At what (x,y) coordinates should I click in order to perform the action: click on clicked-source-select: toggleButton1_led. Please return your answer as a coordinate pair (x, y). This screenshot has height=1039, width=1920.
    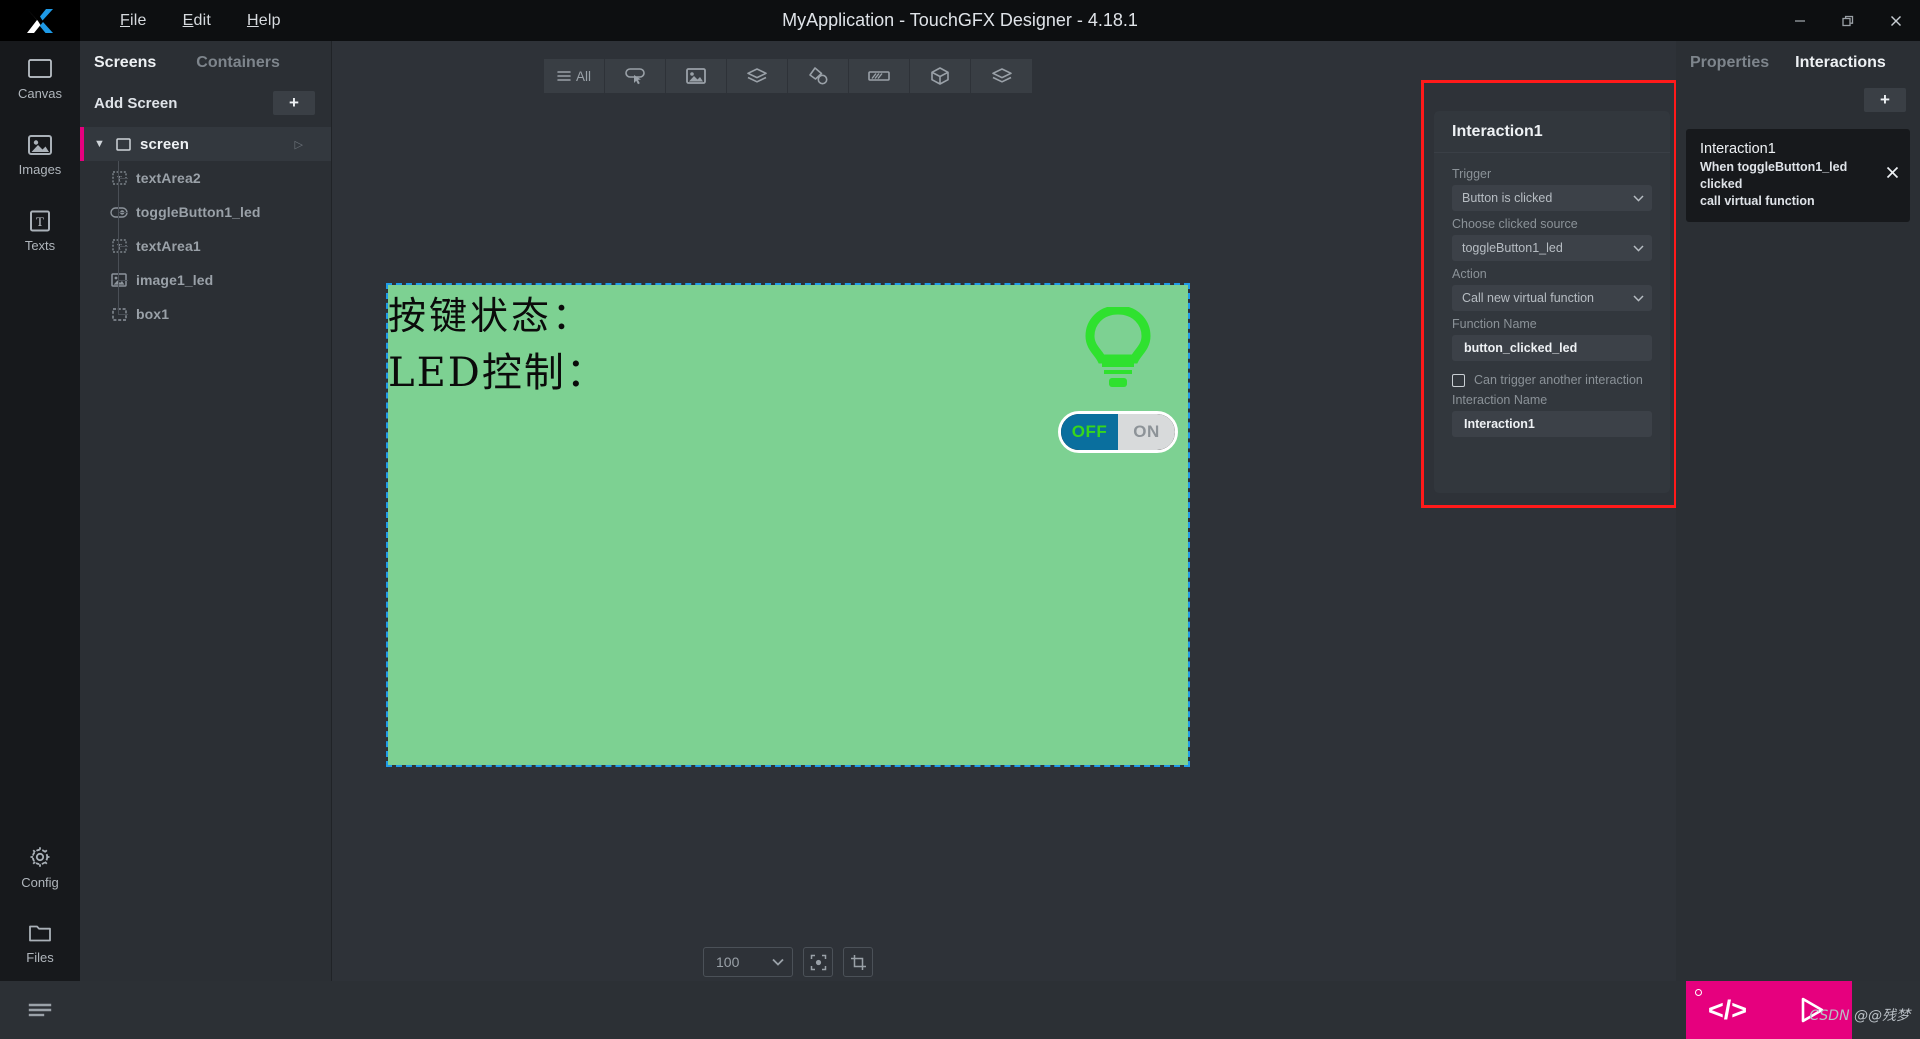
    Looking at the image, I should click on (1552, 248).